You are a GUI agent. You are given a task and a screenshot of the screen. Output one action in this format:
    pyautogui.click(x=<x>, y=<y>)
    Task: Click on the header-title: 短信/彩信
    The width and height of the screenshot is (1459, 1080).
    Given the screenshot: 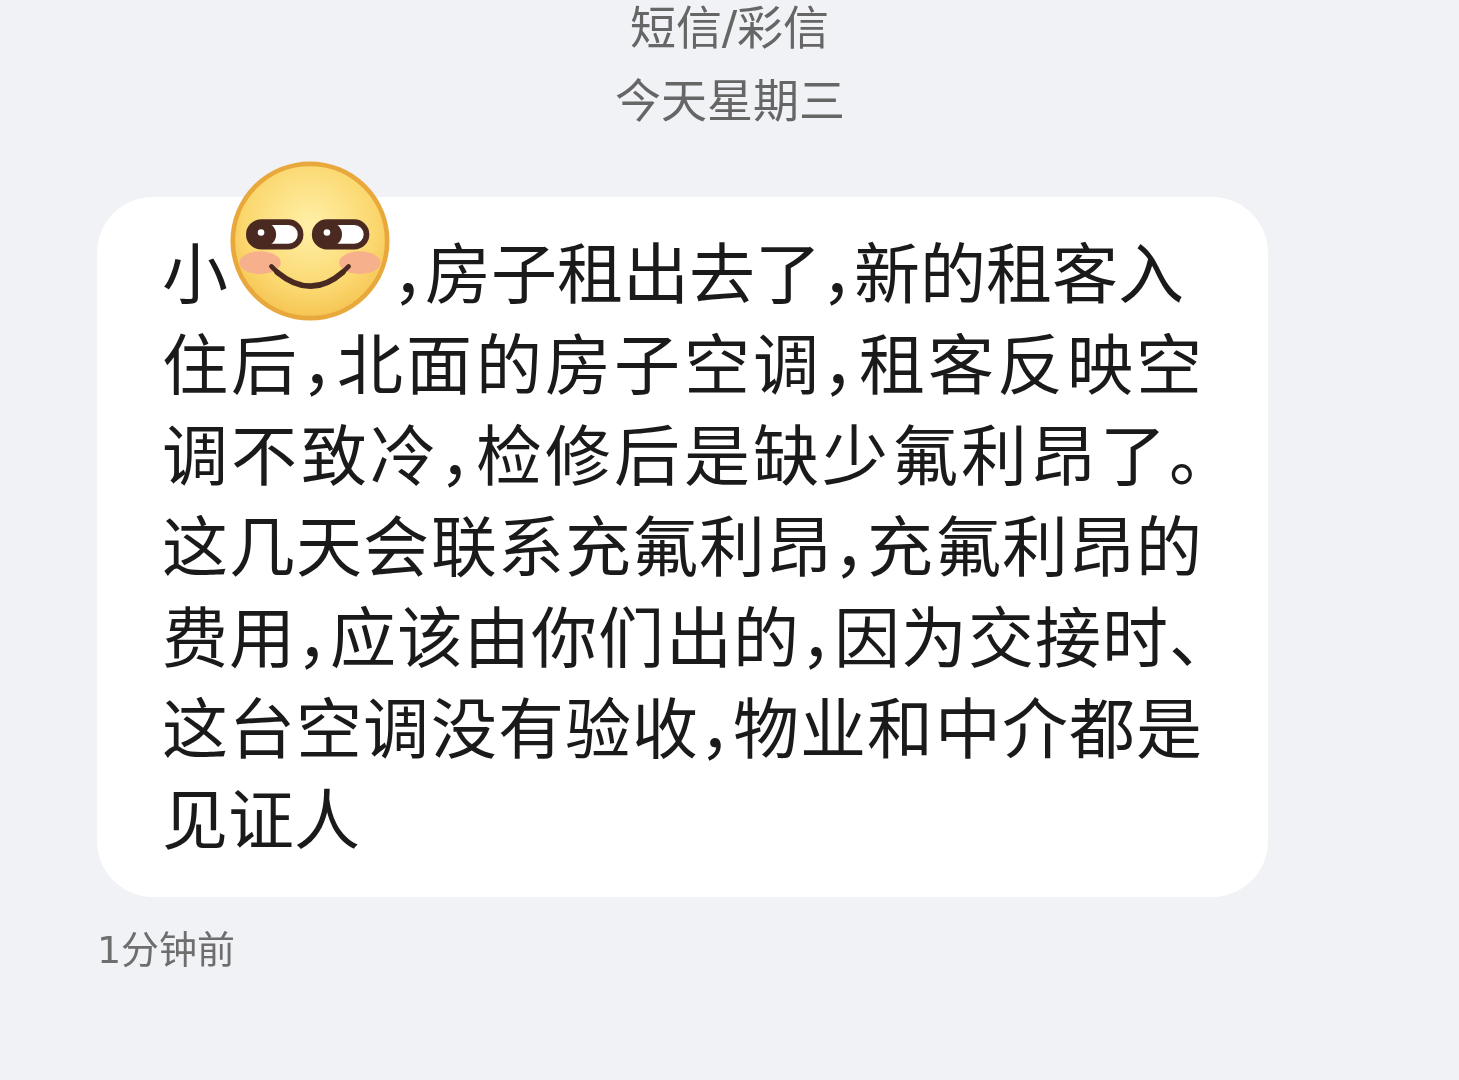 What is the action you would take?
    pyautogui.click(x=729, y=28)
    